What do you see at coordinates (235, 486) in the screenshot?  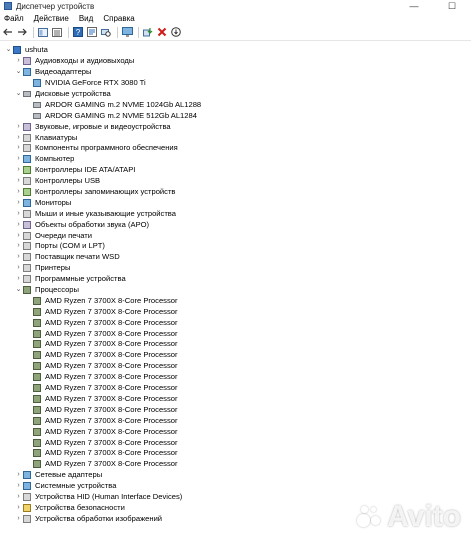 I see `tree-item: › Системные устройства` at bounding box center [235, 486].